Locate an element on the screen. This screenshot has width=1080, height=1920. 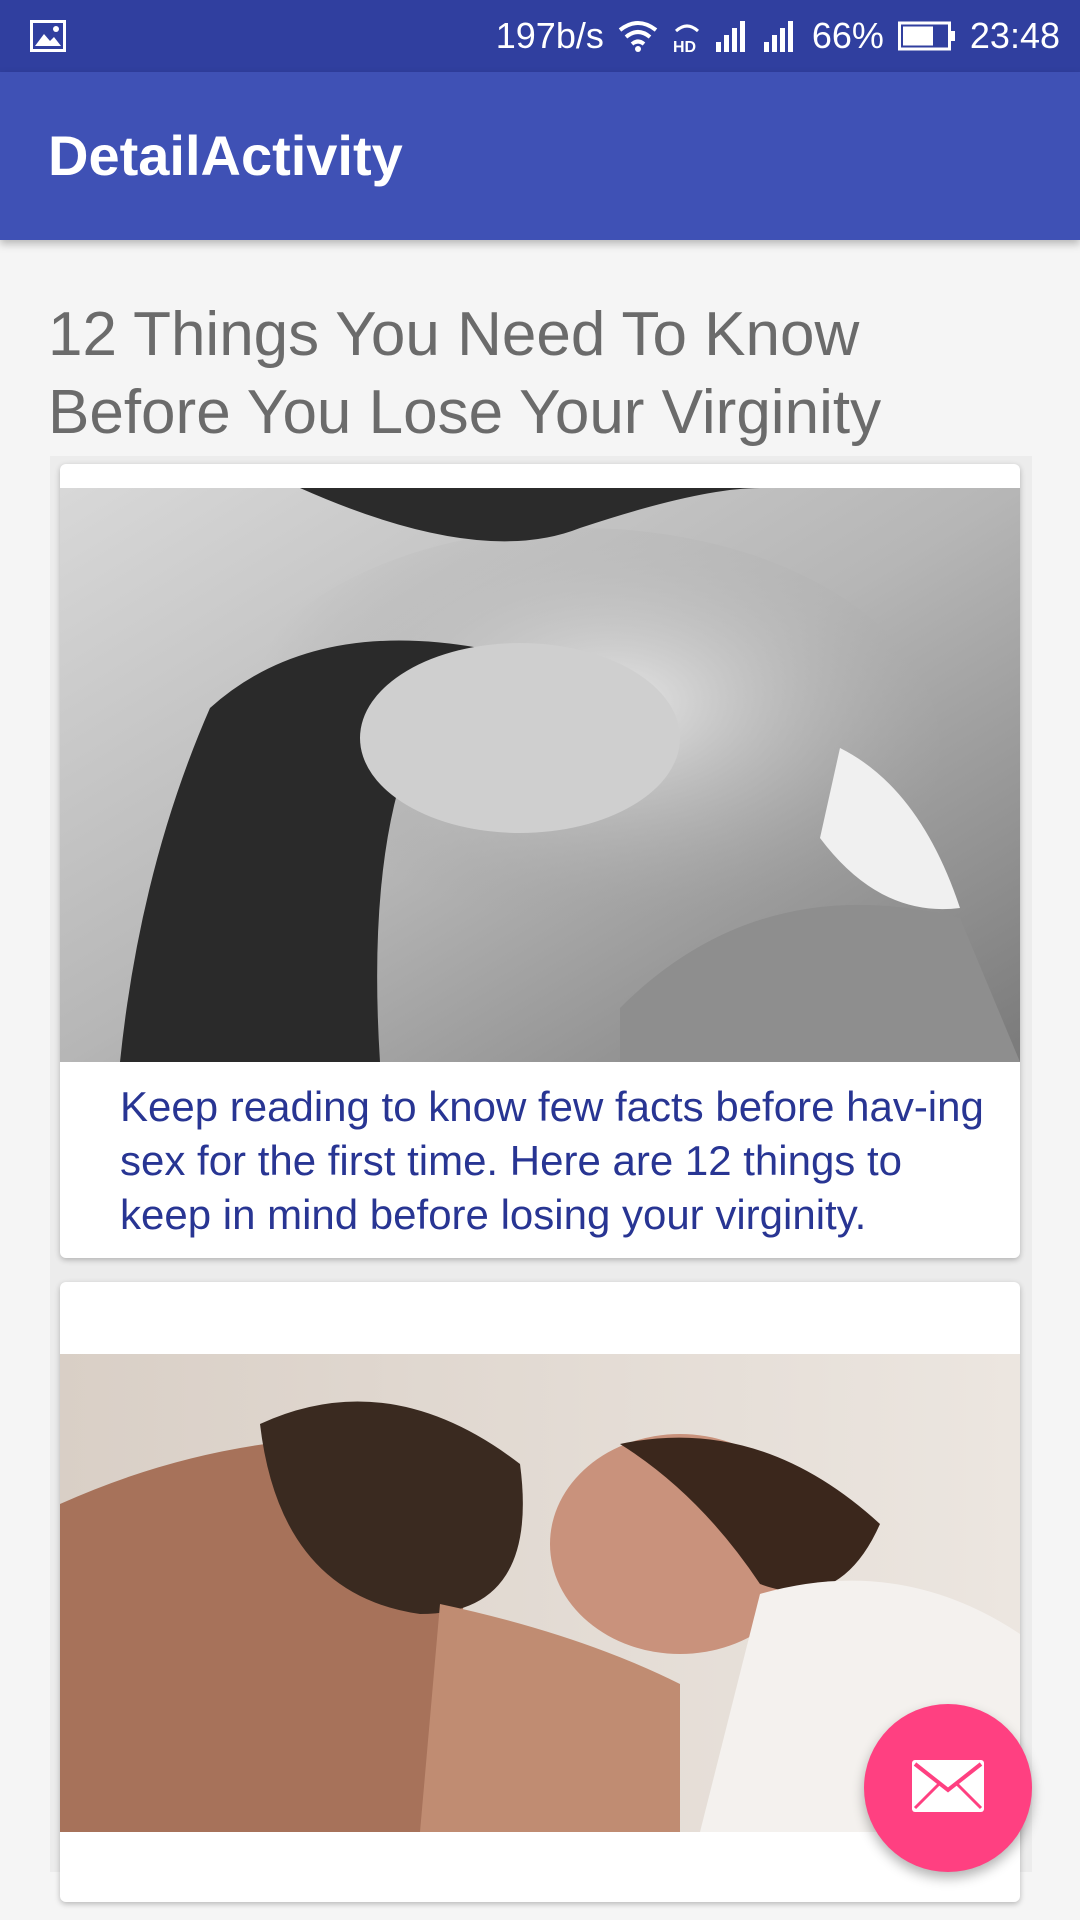
app-bar: DetailActivity is located at coordinates (540, 156).